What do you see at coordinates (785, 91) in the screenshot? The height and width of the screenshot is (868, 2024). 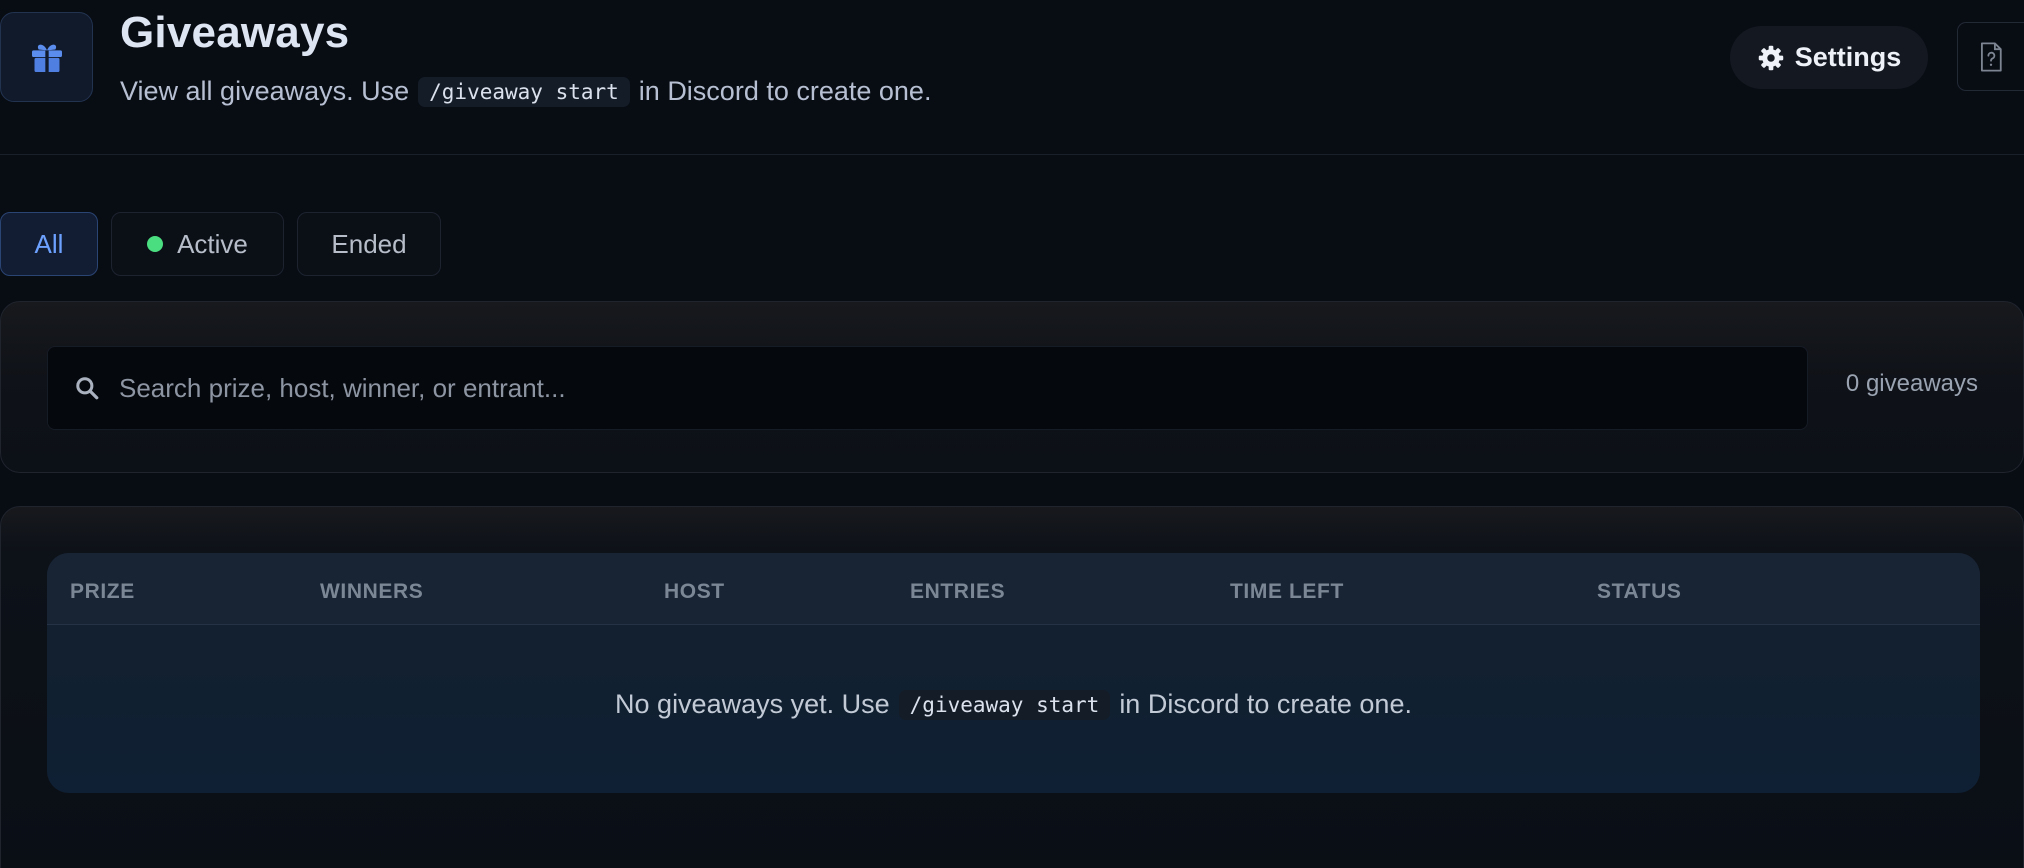 I see `subtitle-text-end: in Discord to create one.` at bounding box center [785, 91].